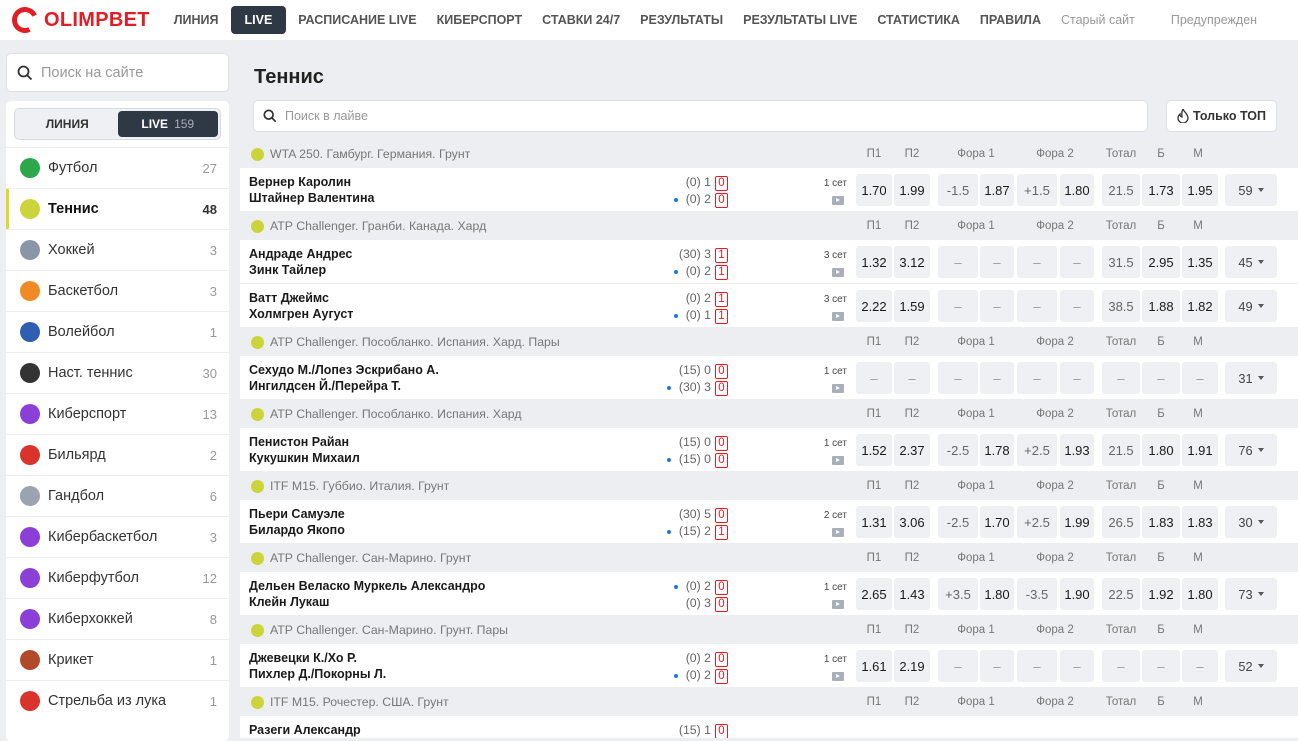 The width and height of the screenshot is (1298, 741). What do you see at coordinates (874, 666) in the screenshot?
I see `odds-cell: 1.61` at bounding box center [874, 666].